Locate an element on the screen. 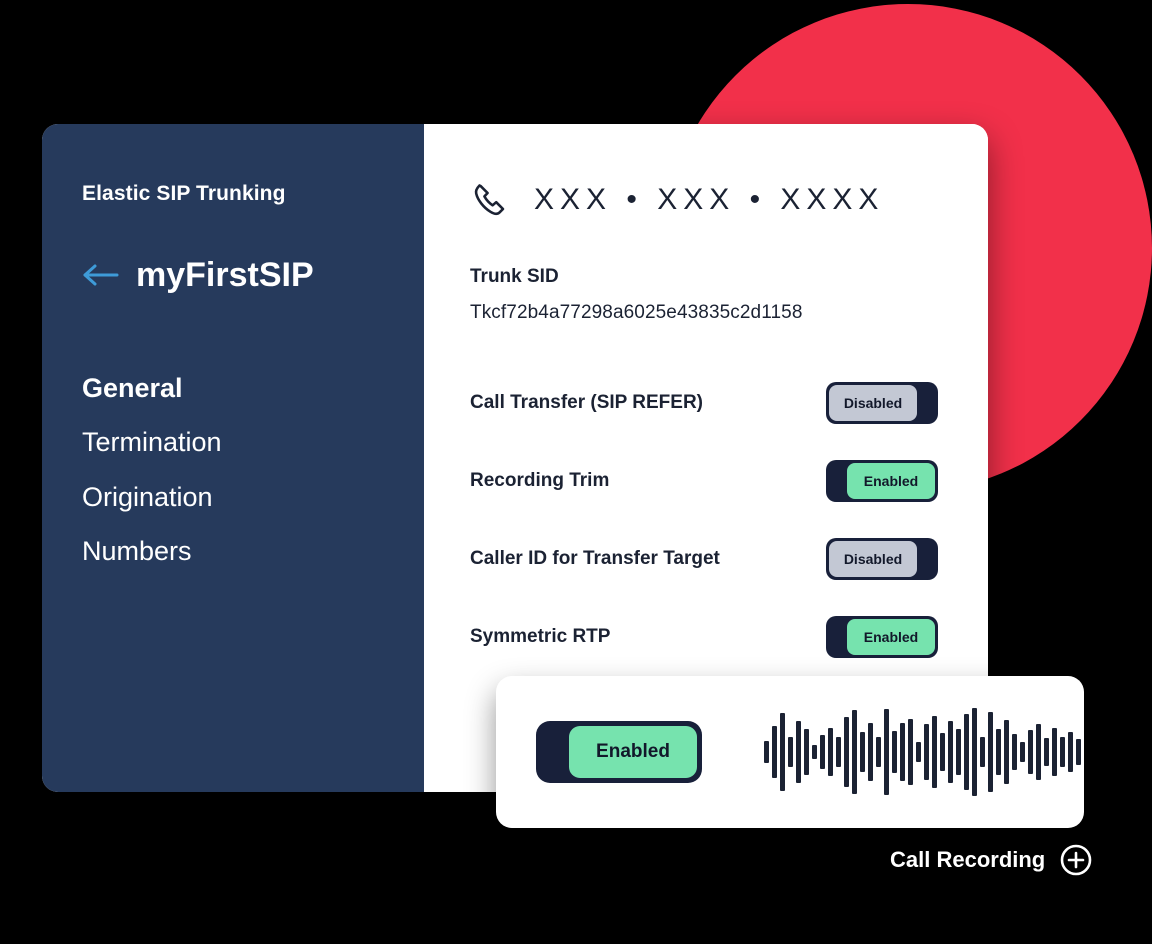  trunk-name: myFirstSIP is located at coordinates (225, 275).